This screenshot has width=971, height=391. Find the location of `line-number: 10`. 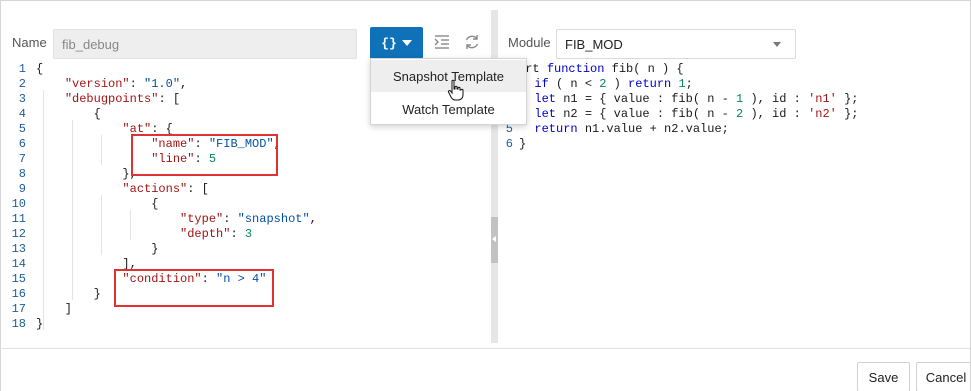

line-number: 10 is located at coordinates (18, 204).